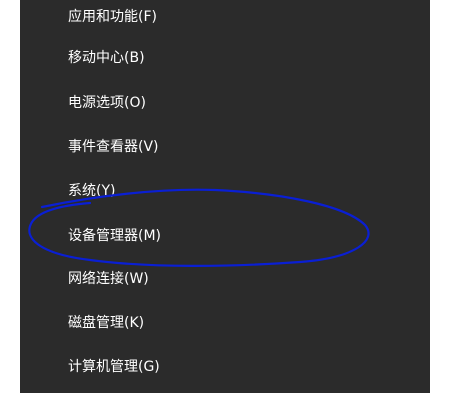 Image resolution: width=449 pixels, height=393 pixels. Describe the element at coordinates (225, 102) in the screenshot. I see `menu-item-power-options: 电源选项(O)` at that location.